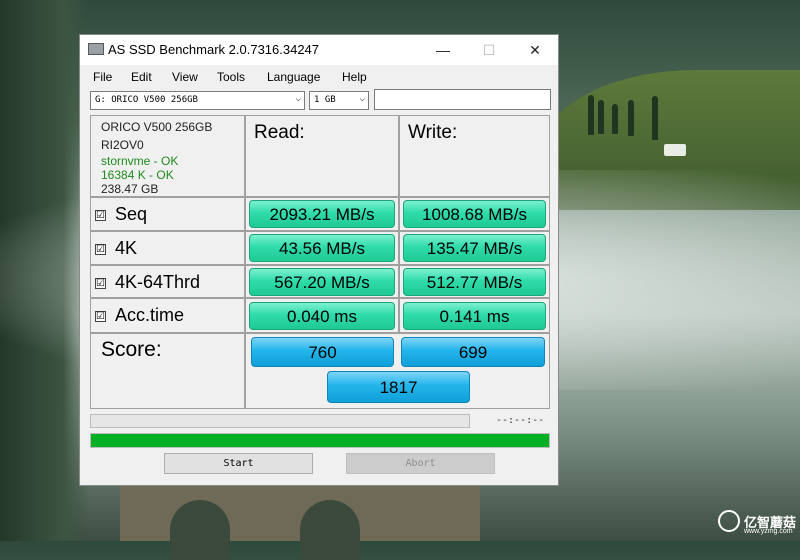  What do you see at coordinates (150, 315) in the screenshot?
I see `acctime-label: Acc.time` at bounding box center [150, 315].